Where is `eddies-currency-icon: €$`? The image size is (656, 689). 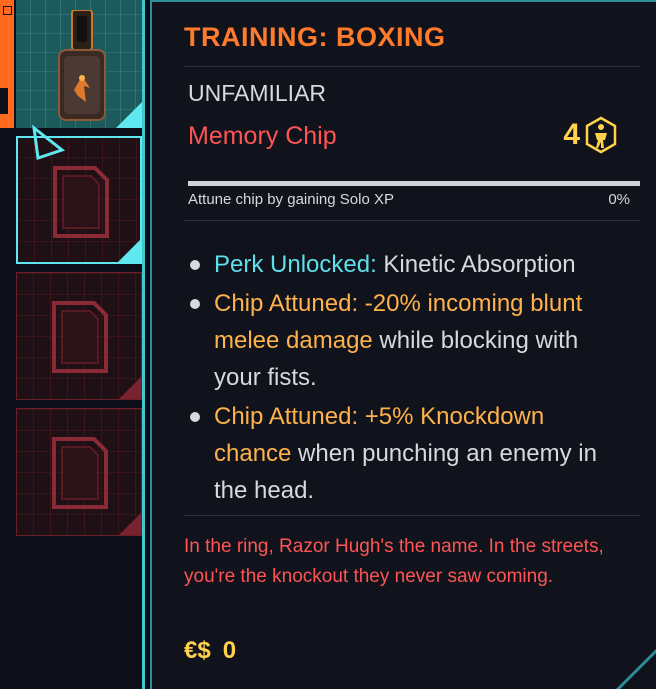
eddies-currency-icon: €$ is located at coordinates (197, 650).